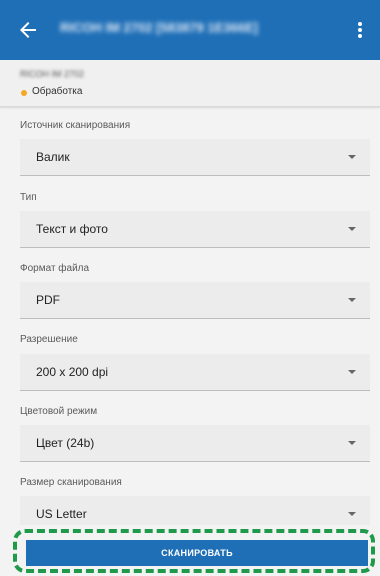 The image size is (380, 576). What do you see at coordinates (159, 27) in the screenshot?
I see `device-title: RICOH IM 2702 [583879 1E366E]` at bounding box center [159, 27].